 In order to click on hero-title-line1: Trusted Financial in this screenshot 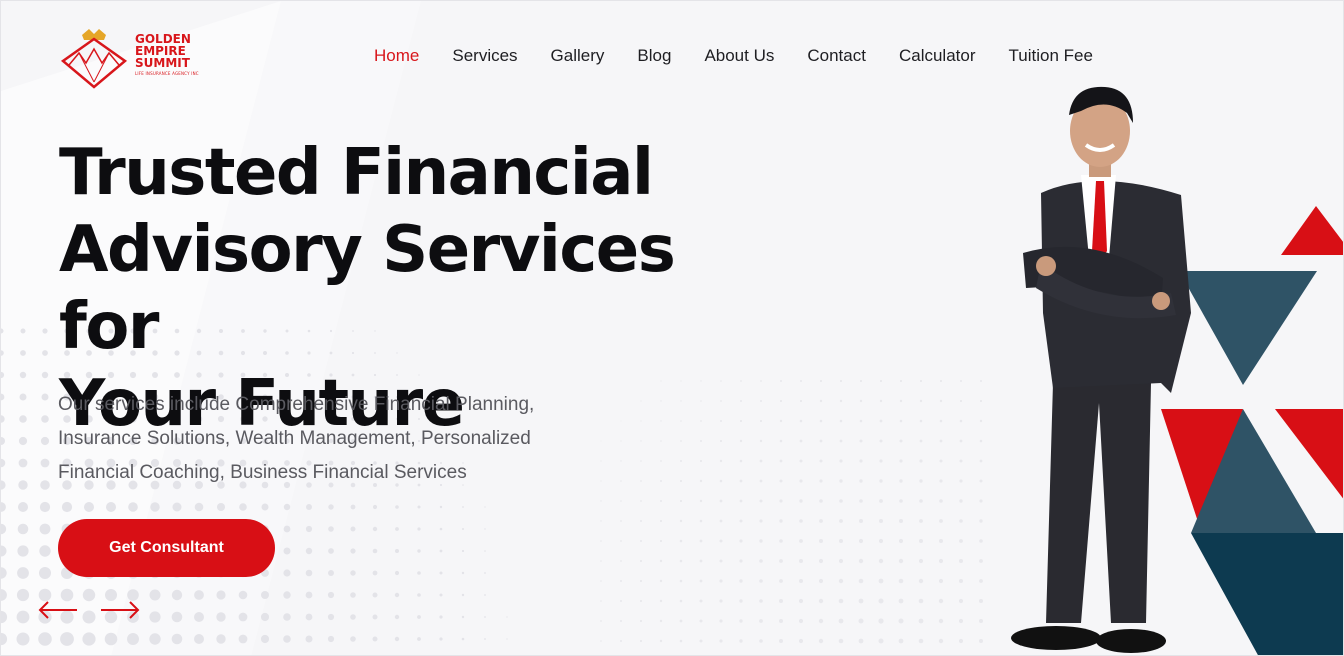, I will do `click(356, 173)`.